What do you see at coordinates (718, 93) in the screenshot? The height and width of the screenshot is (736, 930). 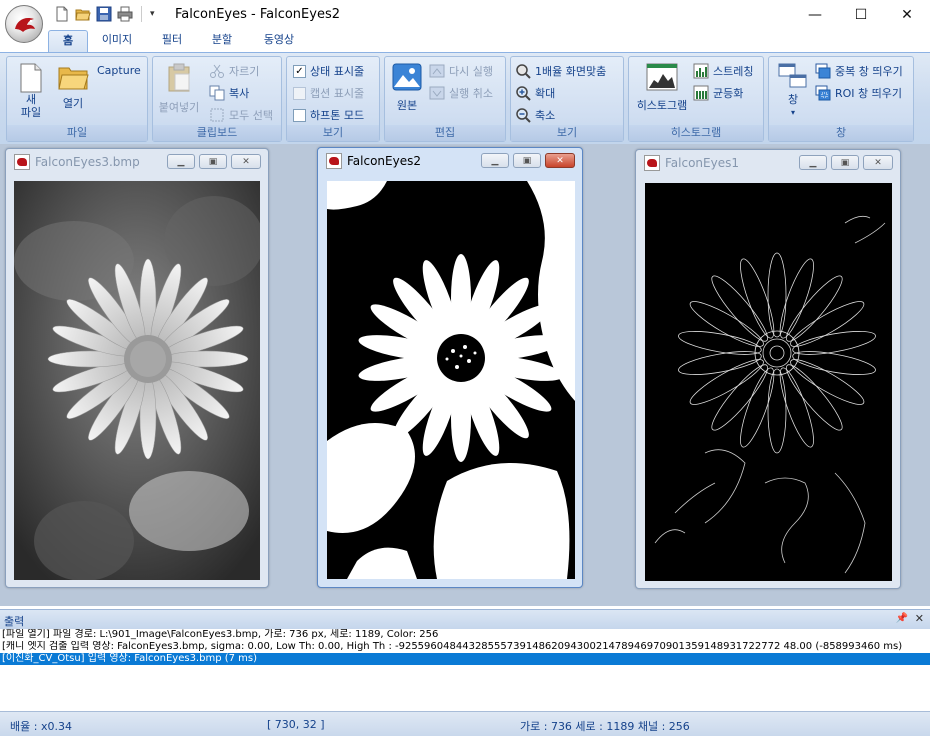 I see `equalize-button: 균등화` at bounding box center [718, 93].